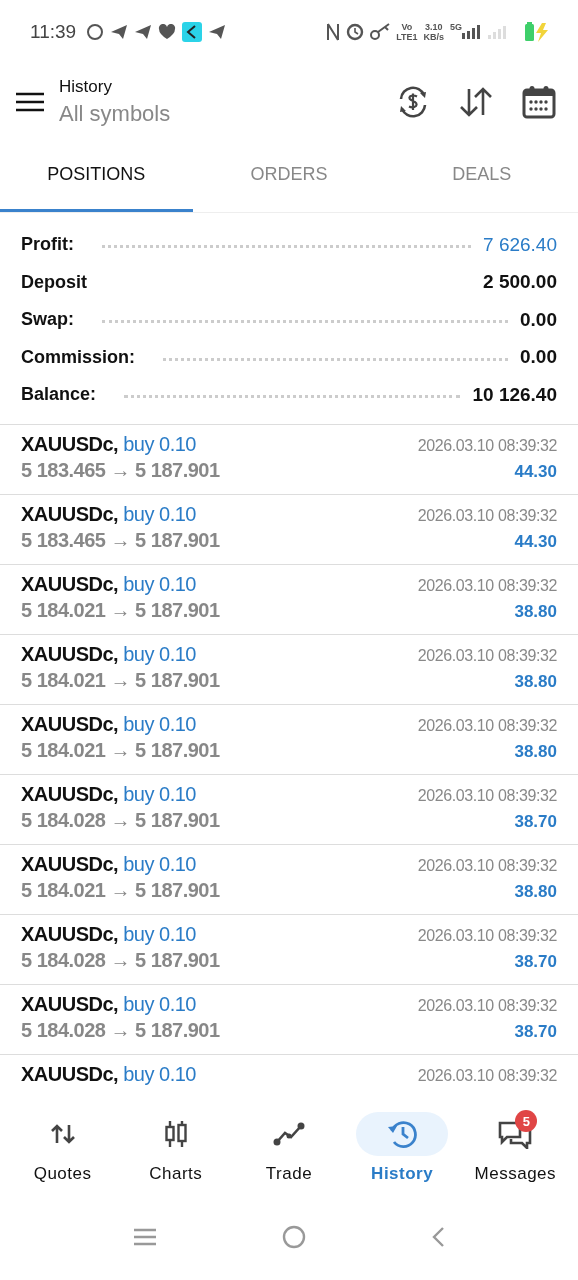 The height and width of the screenshot is (1280, 578). What do you see at coordinates (539, 102) in the screenshot?
I see `calendar-icon` at bounding box center [539, 102].